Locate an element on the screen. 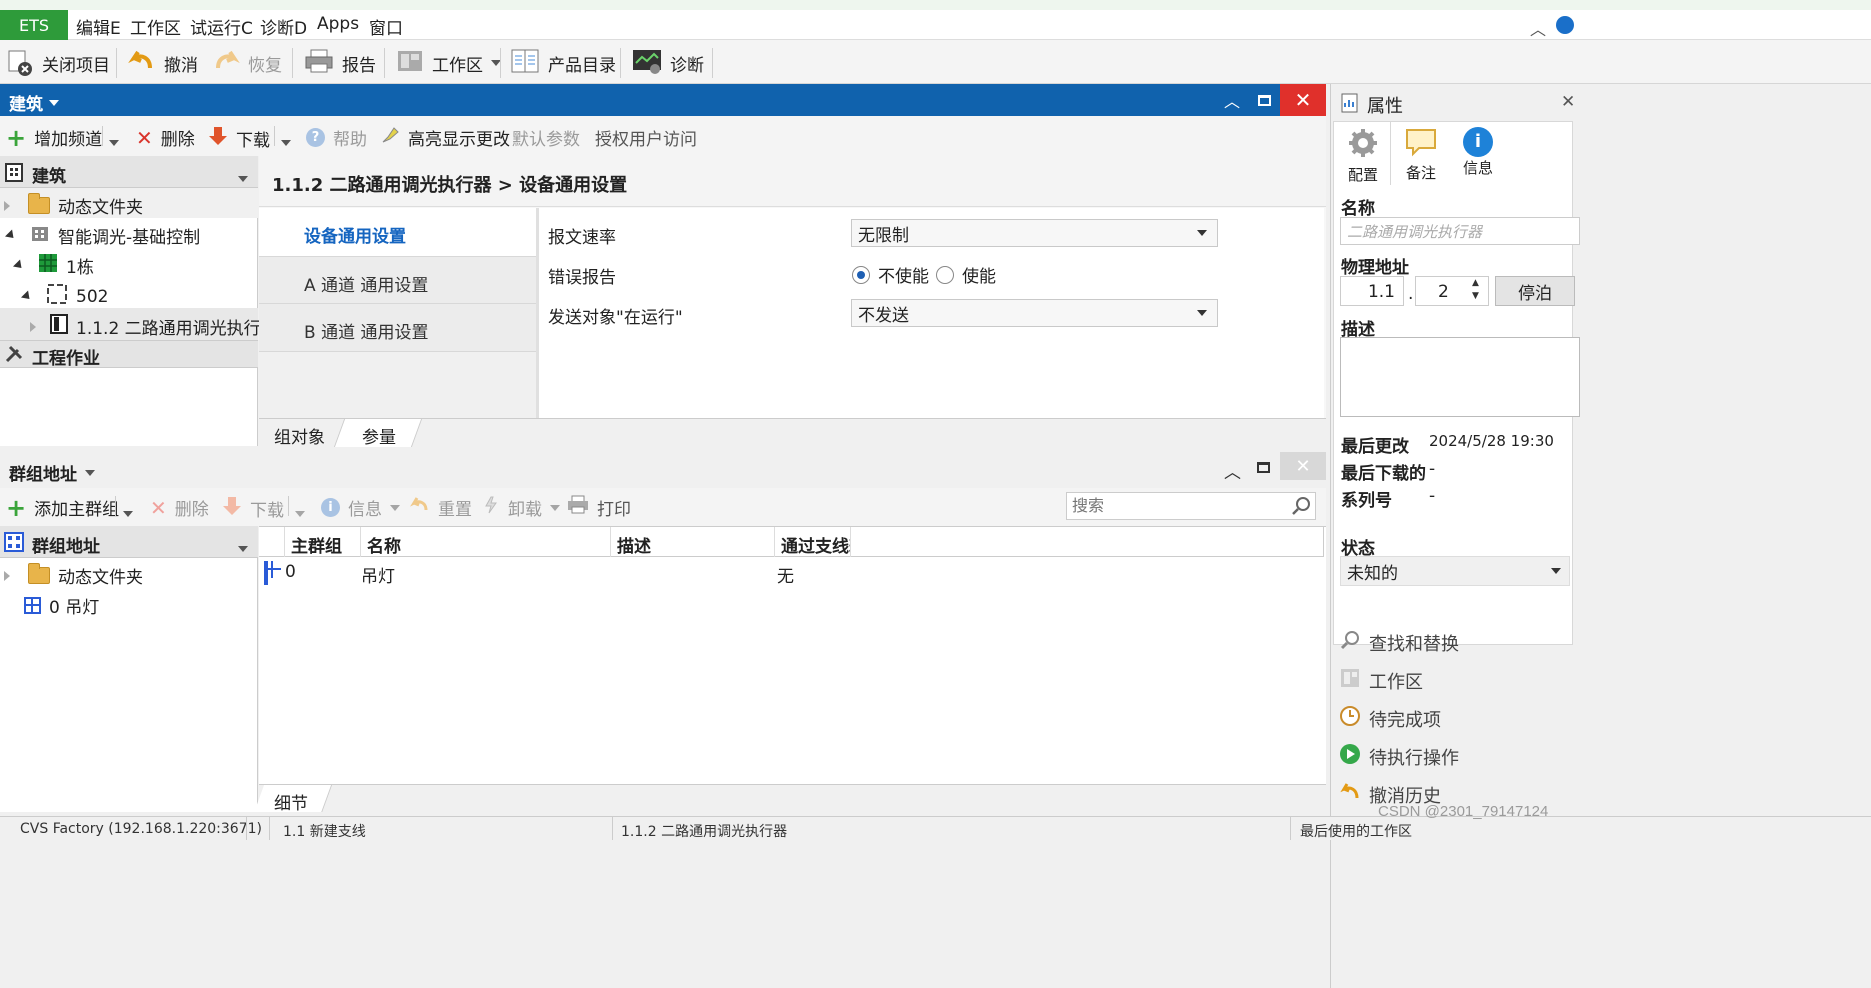 The image size is (1871, 988). main-group-icon is located at coordinates (32, 605).